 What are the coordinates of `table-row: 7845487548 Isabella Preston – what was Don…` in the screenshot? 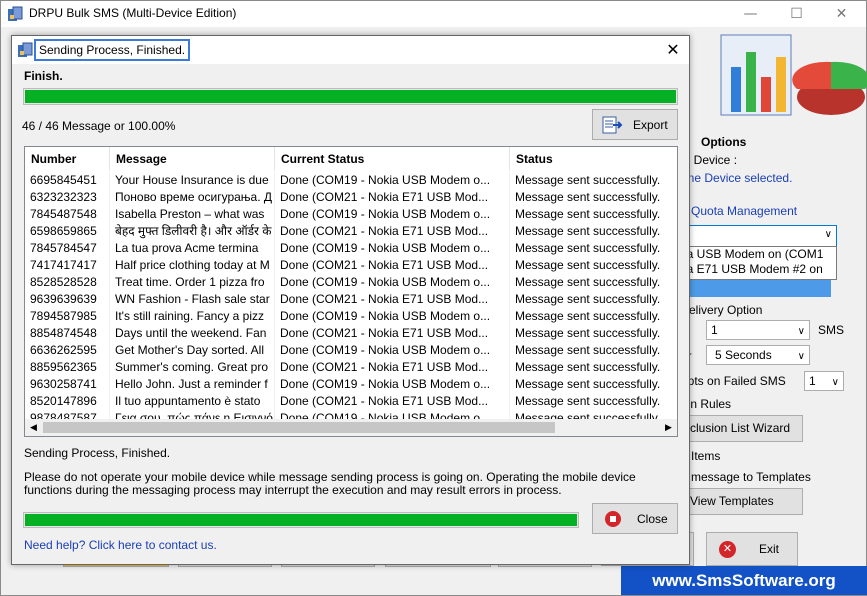 It's located at (351, 214).